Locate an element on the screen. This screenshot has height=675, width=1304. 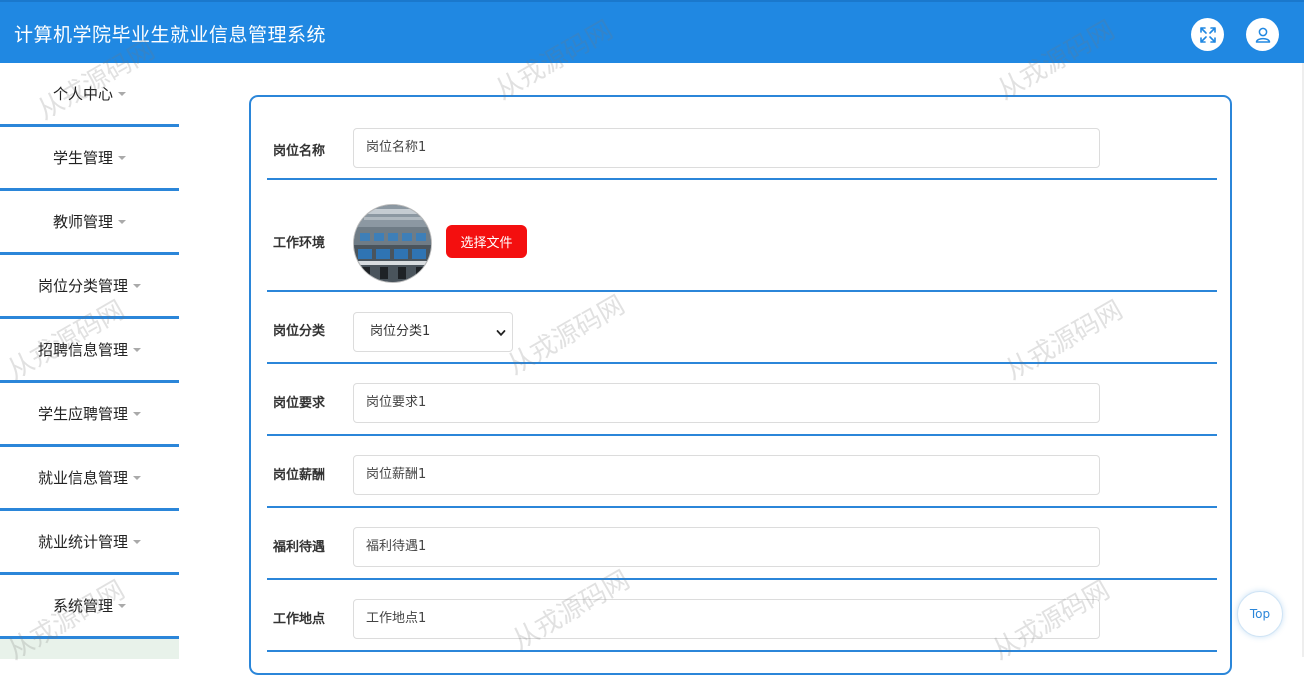
expand-icon is located at coordinates (1207, 34).